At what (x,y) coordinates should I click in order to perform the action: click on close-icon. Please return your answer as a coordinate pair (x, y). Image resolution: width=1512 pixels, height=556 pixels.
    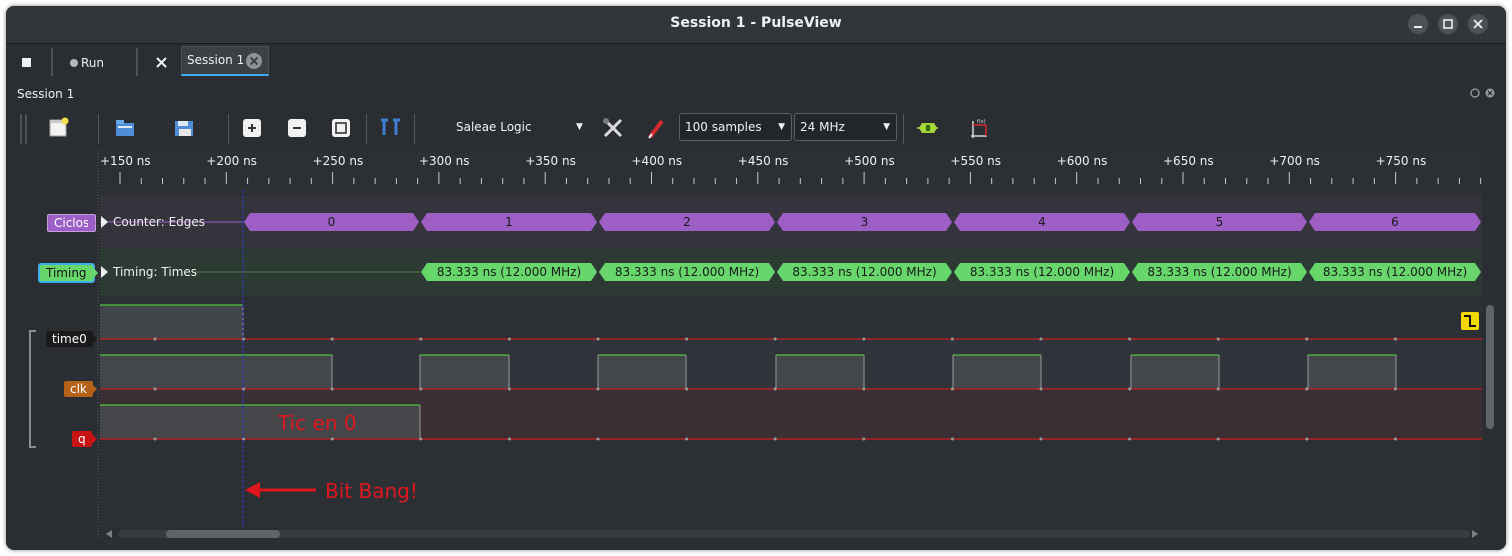
    Looking at the image, I should click on (1478, 24).